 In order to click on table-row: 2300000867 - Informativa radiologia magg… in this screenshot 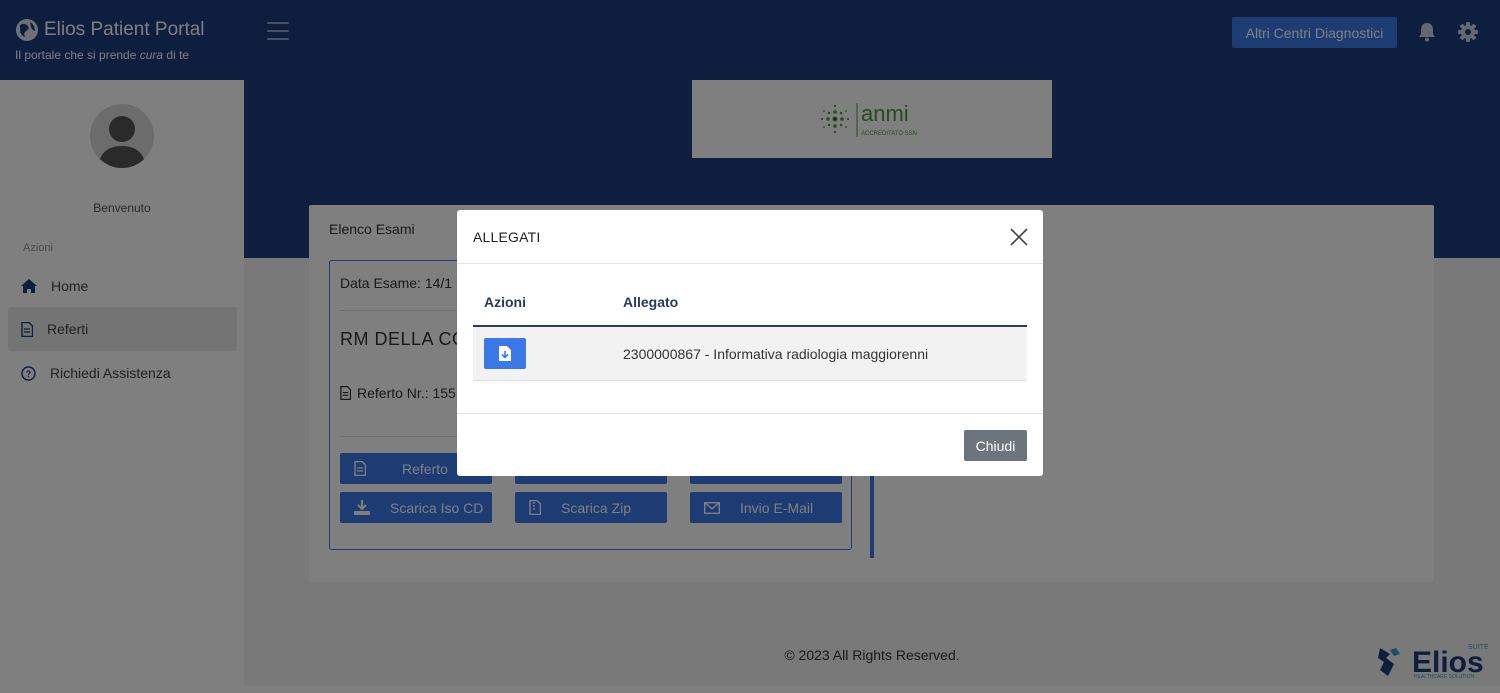, I will do `click(750, 354)`.